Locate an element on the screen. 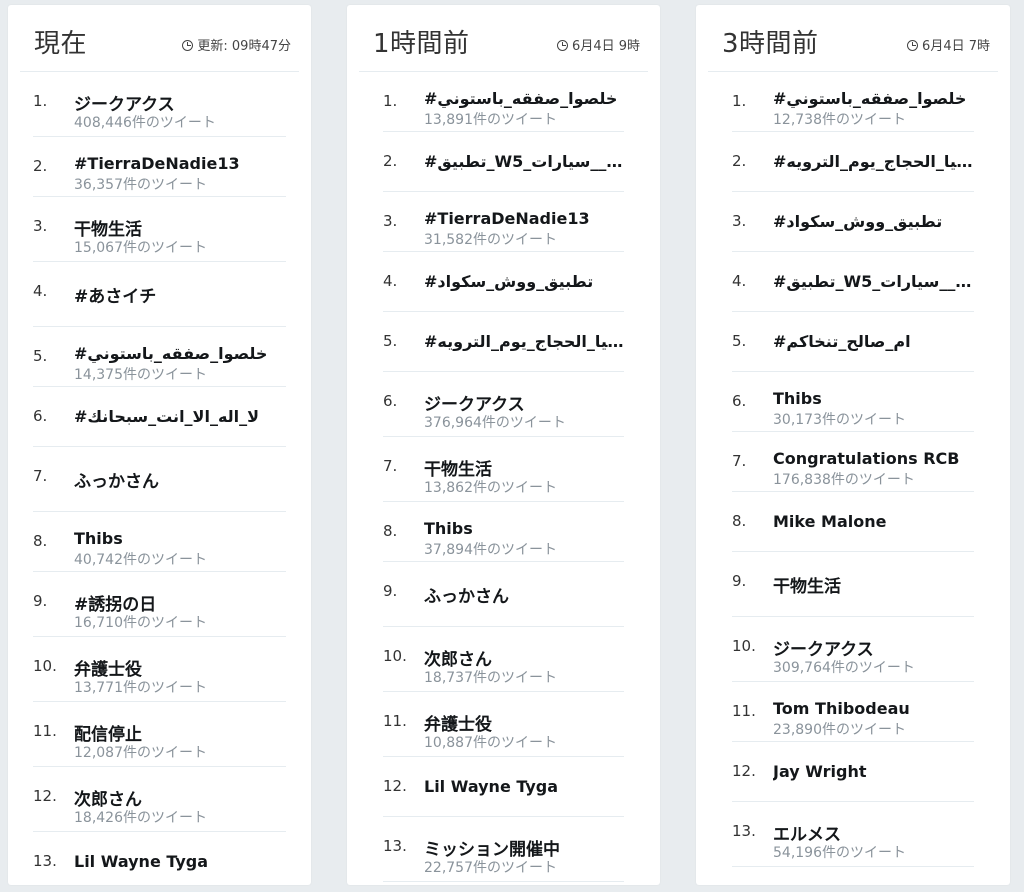  trend-item: 10. 弁護士役 13,771件のツイート is located at coordinates (159, 669).